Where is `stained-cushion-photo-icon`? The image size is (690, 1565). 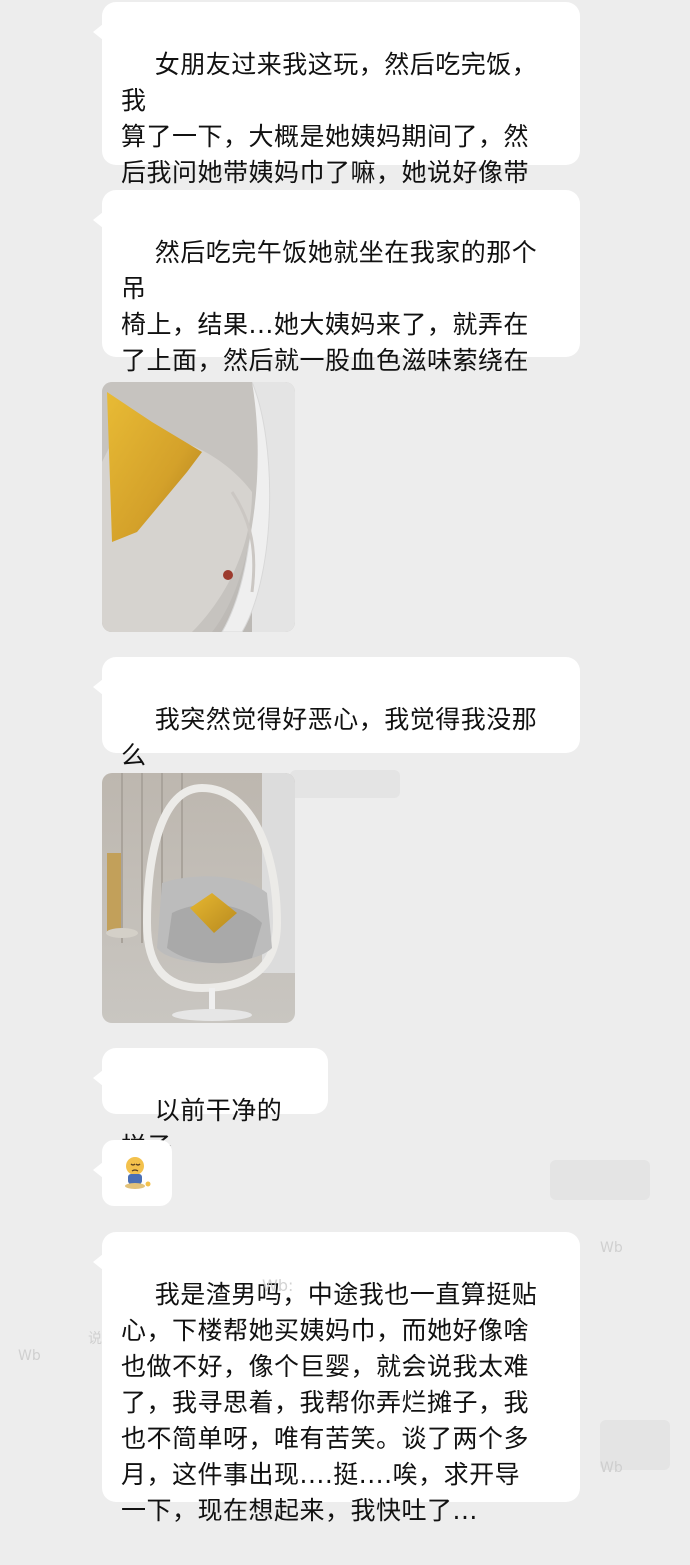 stained-cushion-photo-icon is located at coordinates (198, 507).